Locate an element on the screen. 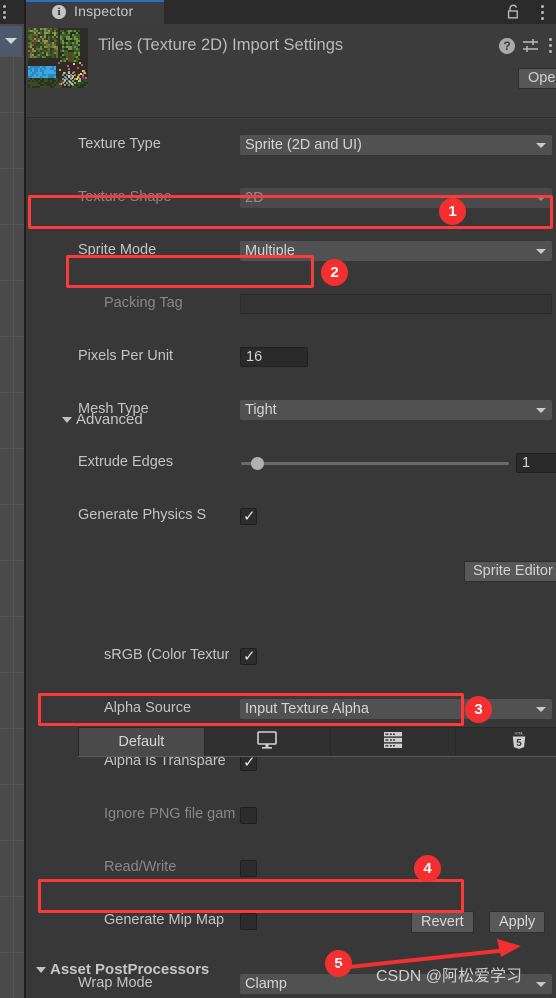  srgb-checkbox: ✓ is located at coordinates (248, 656).